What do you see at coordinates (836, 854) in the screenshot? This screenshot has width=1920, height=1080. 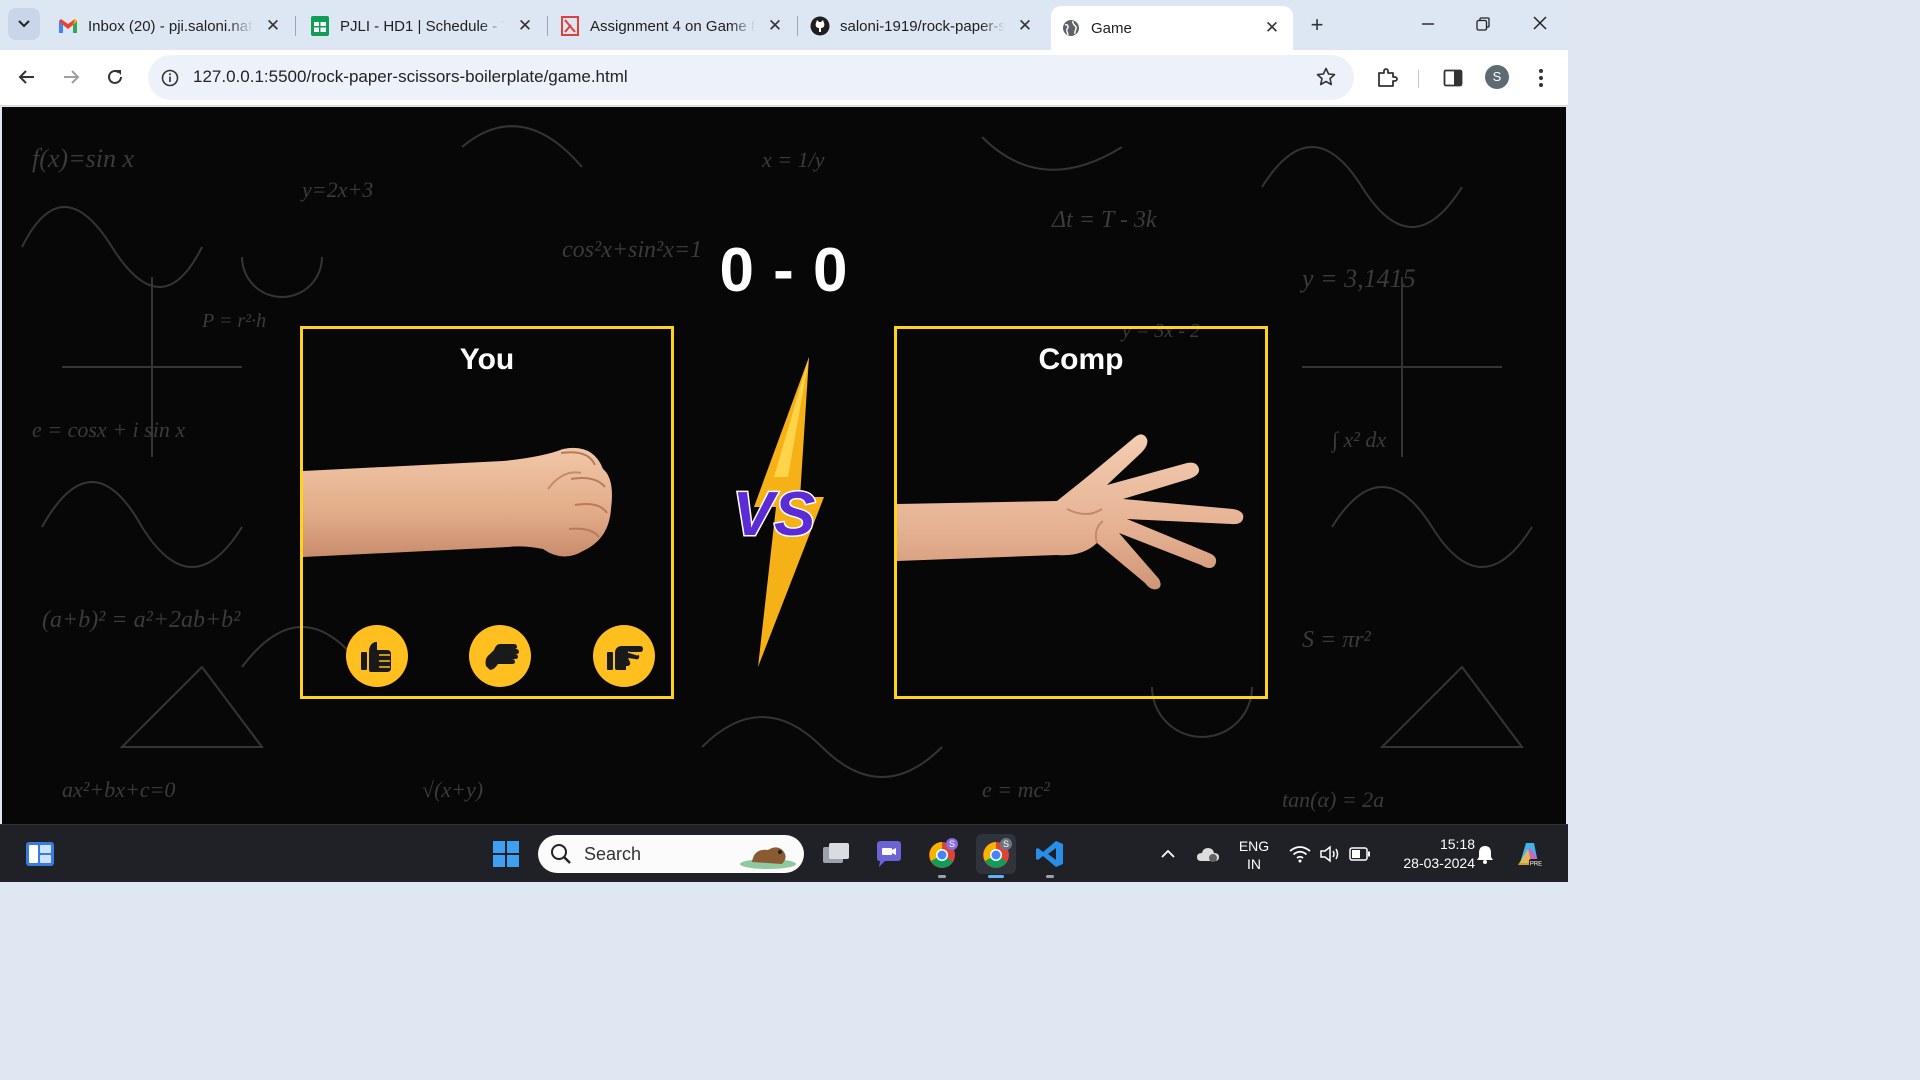 I see `task-view-icon` at bounding box center [836, 854].